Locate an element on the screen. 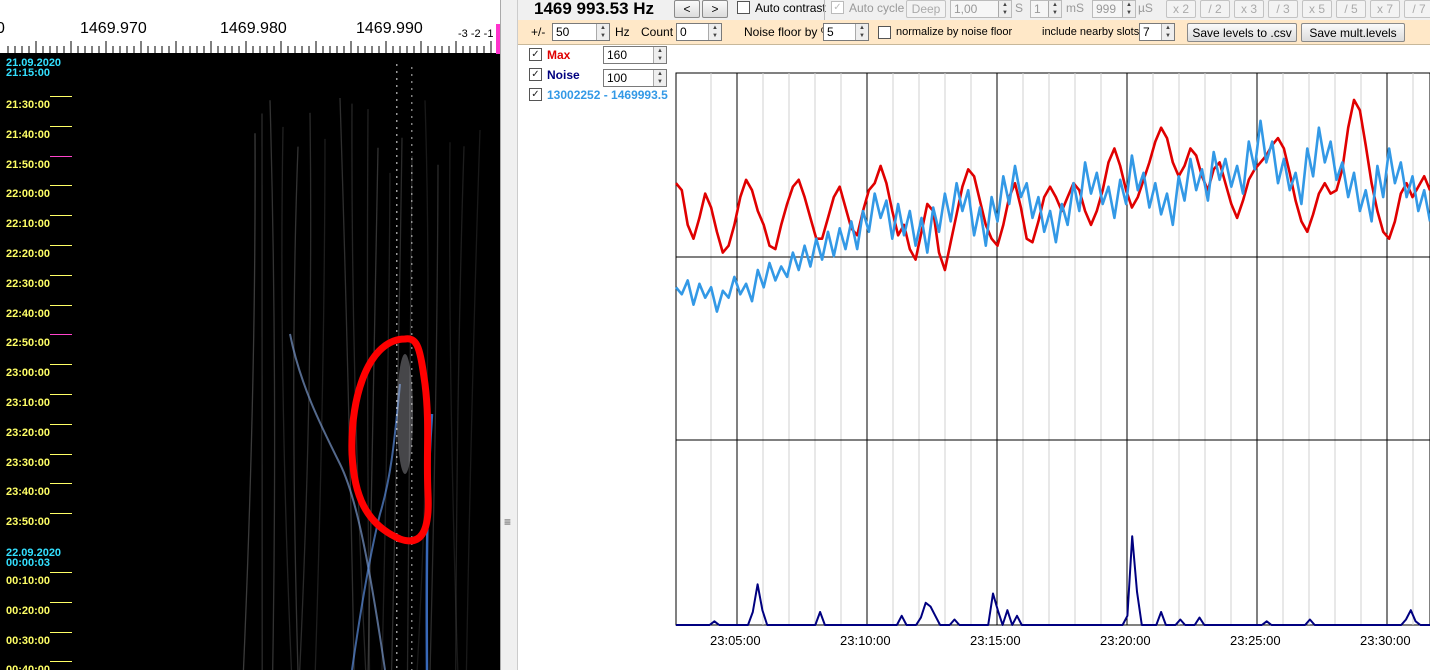 This screenshot has height=670, width=1430. x-tick-label: 23:30:00 is located at coordinates (1385, 640).